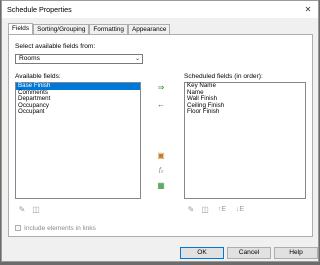 The width and height of the screenshot is (320, 265). Describe the element at coordinates (245, 112) in the screenshot. I see `list-item: Floor Finish` at that location.